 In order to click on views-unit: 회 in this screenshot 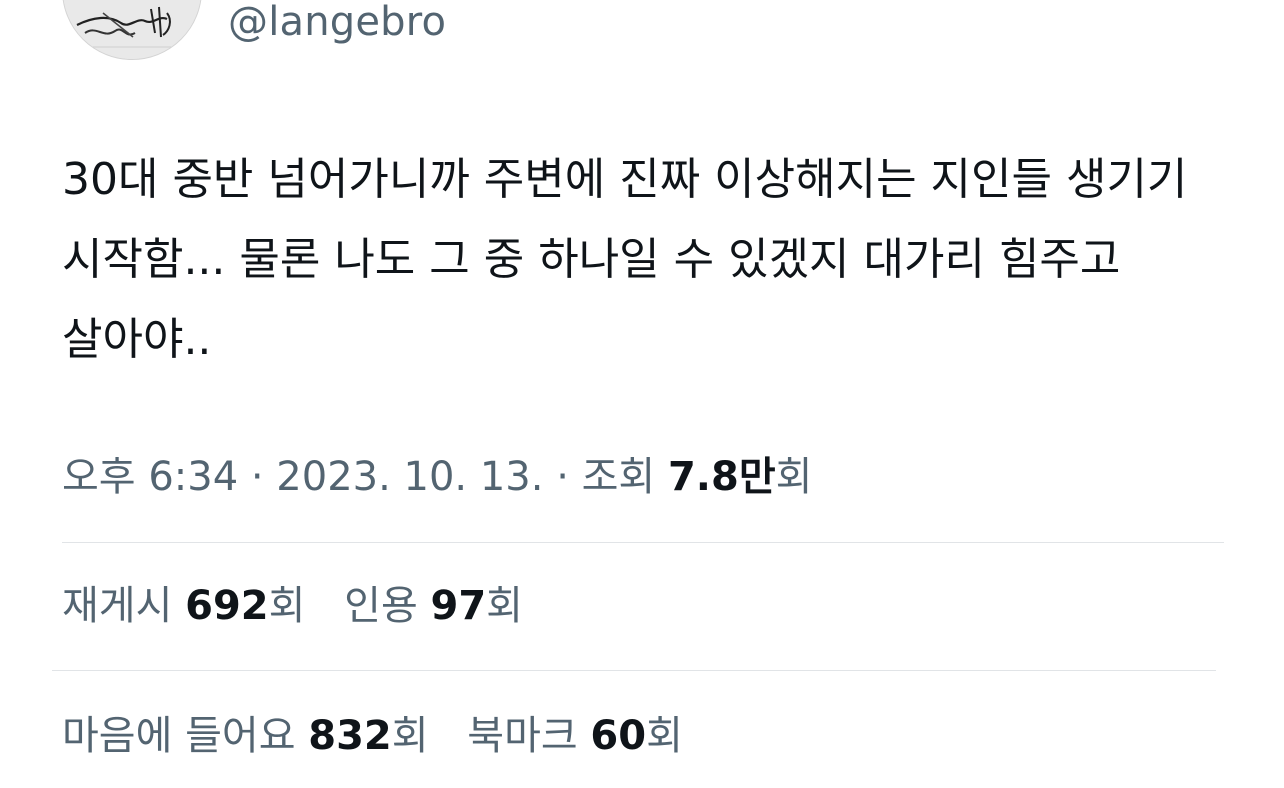, I will do `click(794, 477)`.